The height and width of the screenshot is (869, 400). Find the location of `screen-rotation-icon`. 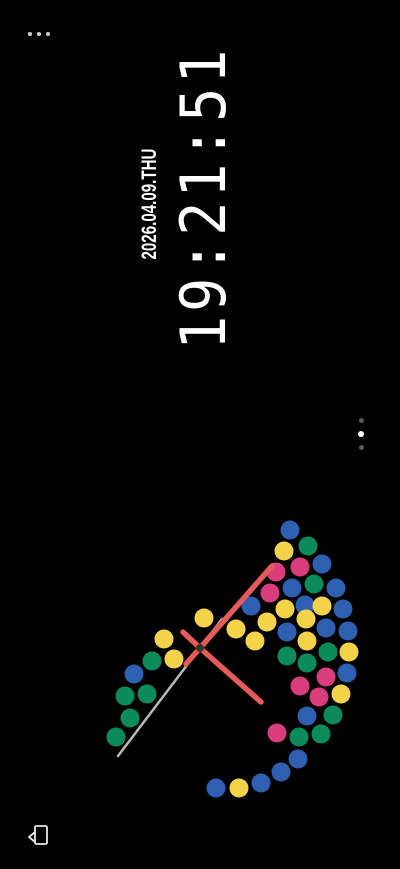

screen-rotation-icon is located at coordinates (38, 835).